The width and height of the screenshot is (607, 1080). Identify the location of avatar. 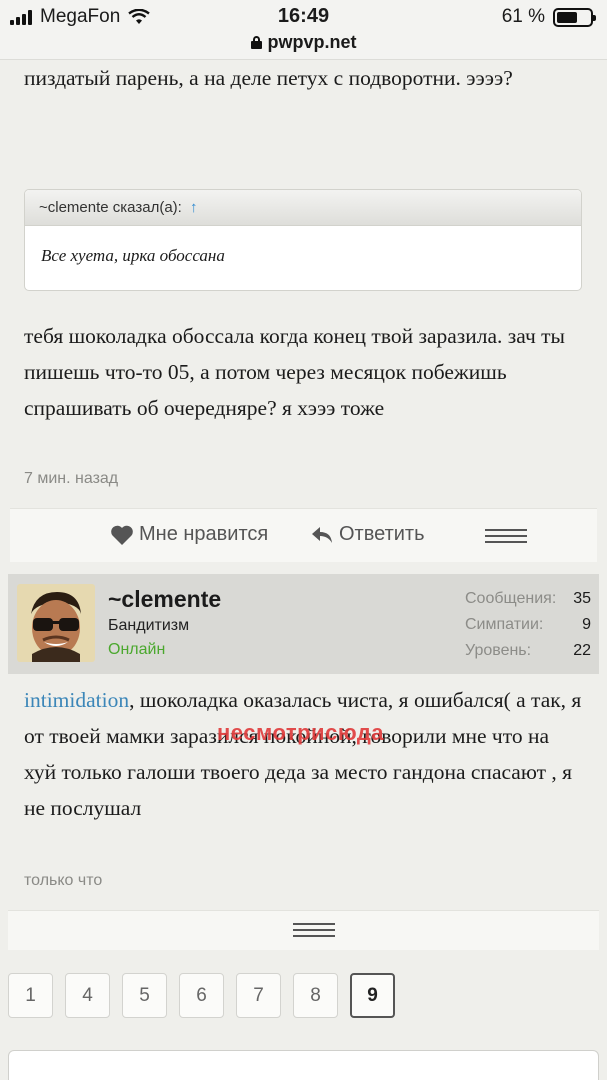
(56, 623).